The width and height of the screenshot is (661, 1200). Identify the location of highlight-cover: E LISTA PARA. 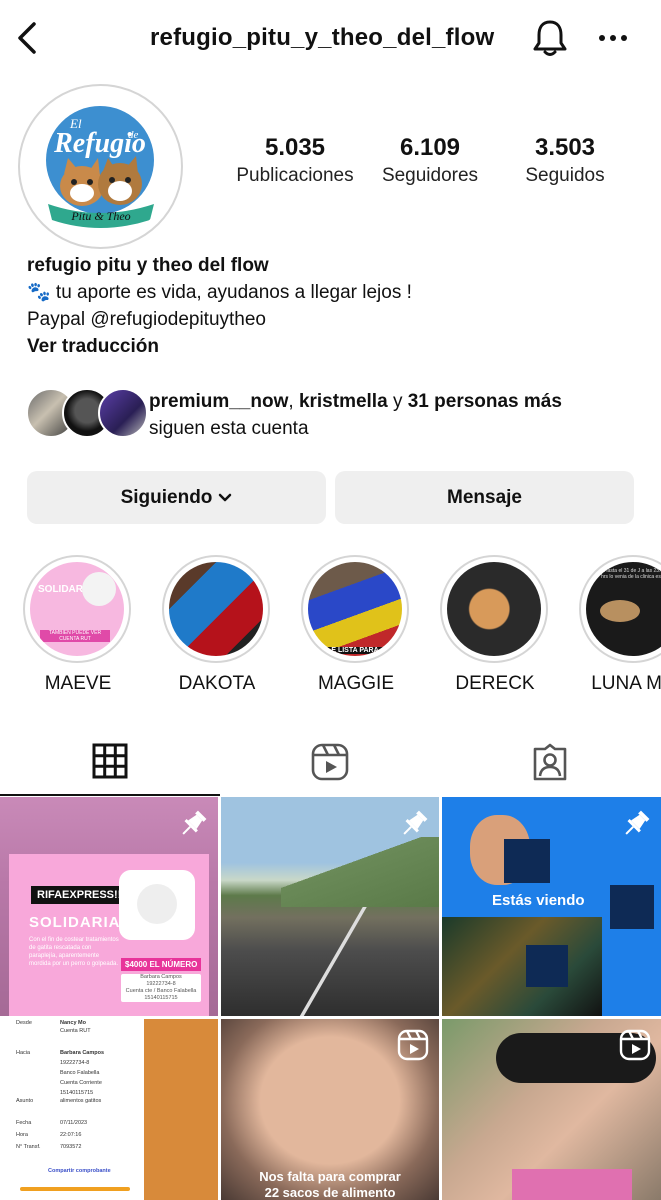
(355, 609).